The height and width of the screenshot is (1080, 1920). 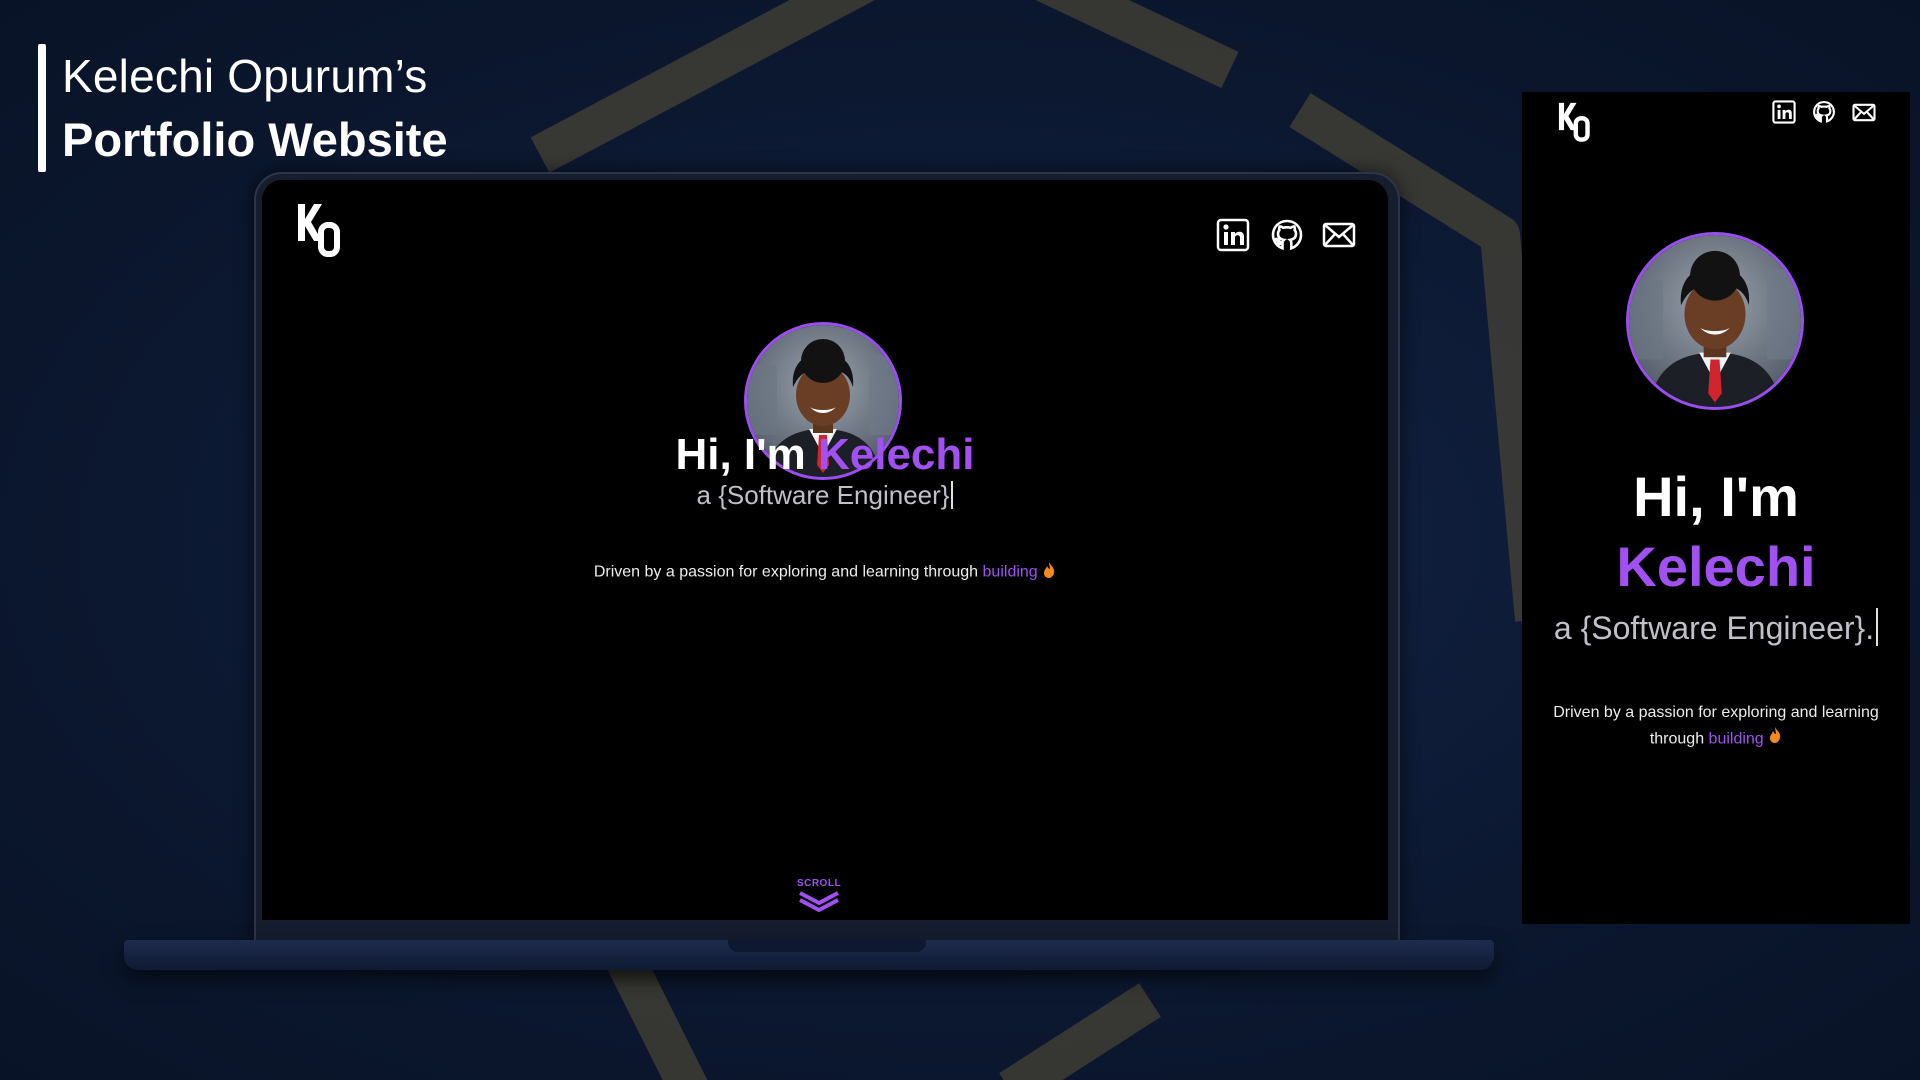 I want to click on role-typewriter: a {Software Engineer}, so click(x=825, y=495).